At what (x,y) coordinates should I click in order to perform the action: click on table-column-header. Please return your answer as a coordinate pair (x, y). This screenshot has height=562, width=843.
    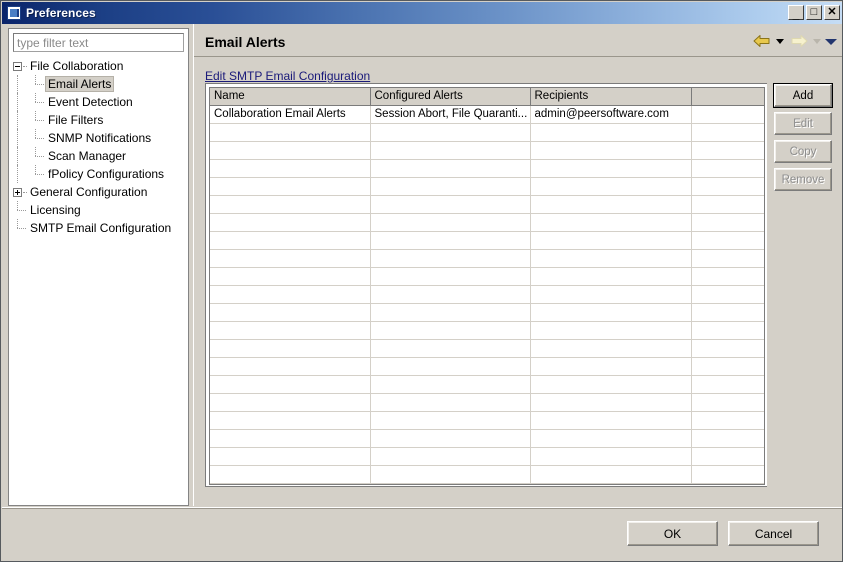
    Looking at the image, I should click on (727, 97).